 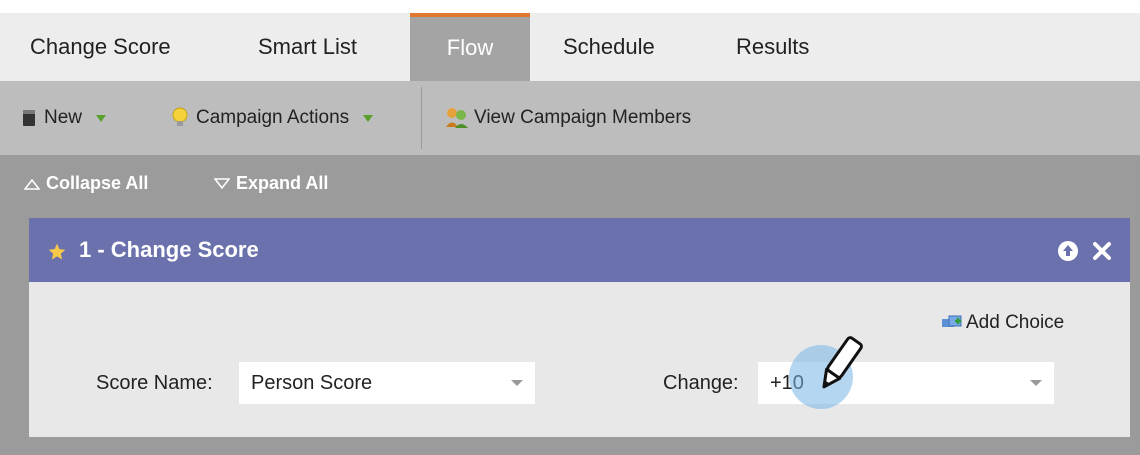 I want to click on new-document-icon, so click(x=29, y=118).